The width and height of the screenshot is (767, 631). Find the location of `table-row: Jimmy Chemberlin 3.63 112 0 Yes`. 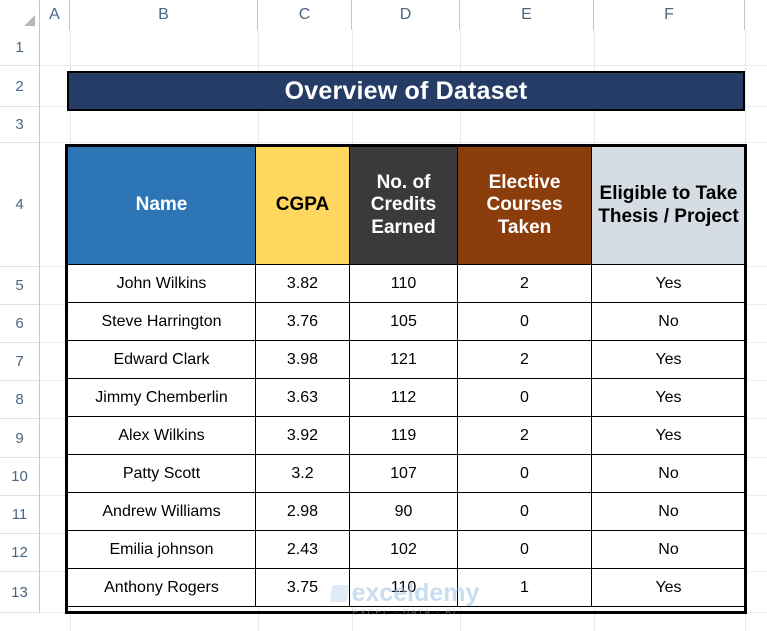

table-row: Jimmy Chemberlin 3.63 112 0 Yes is located at coordinates (406, 397).